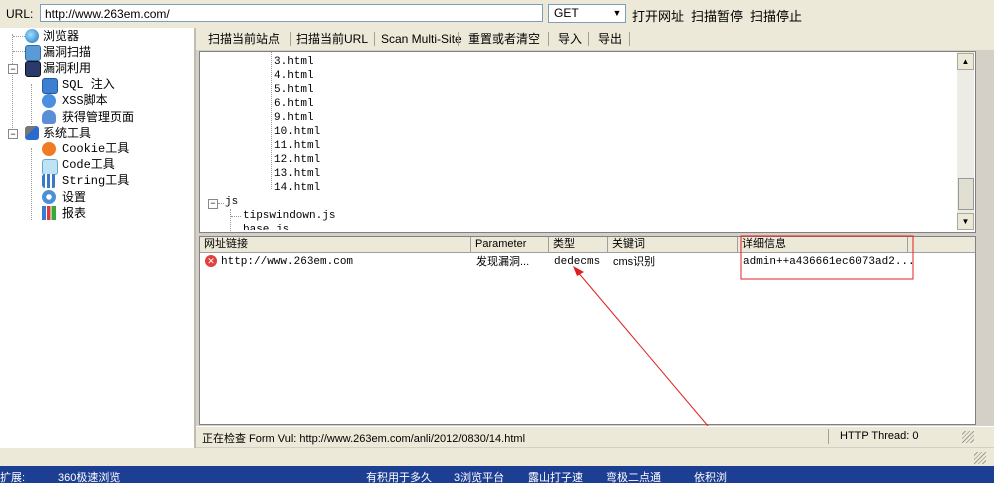 The height and width of the screenshot is (483, 994). What do you see at coordinates (642, 348) in the screenshot?
I see `annotation-arrow` at bounding box center [642, 348].